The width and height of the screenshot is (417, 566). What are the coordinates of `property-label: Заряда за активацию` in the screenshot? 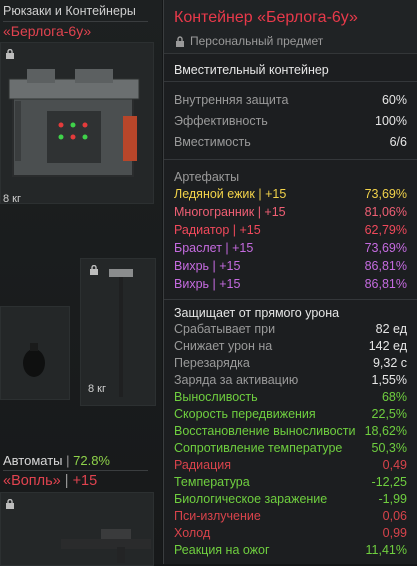 It's located at (236, 380).